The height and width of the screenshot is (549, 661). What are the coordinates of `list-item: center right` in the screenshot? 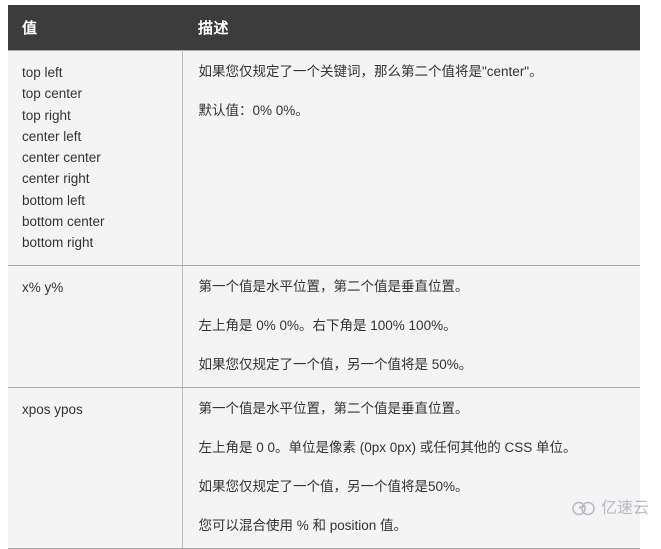 It's located at (56, 179).